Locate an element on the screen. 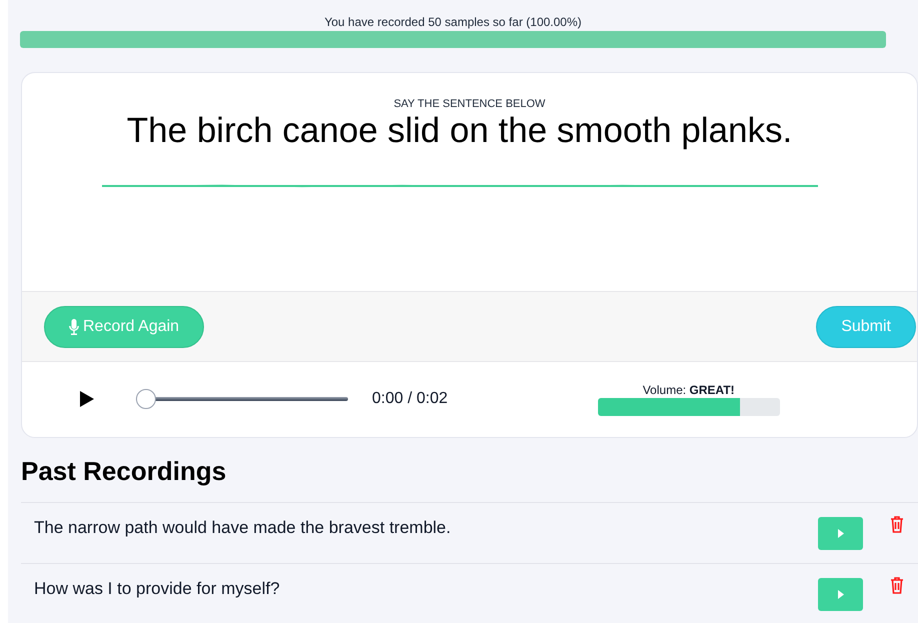 The height and width of the screenshot is (623, 918). record-again-button: Record Again is located at coordinates (124, 327).